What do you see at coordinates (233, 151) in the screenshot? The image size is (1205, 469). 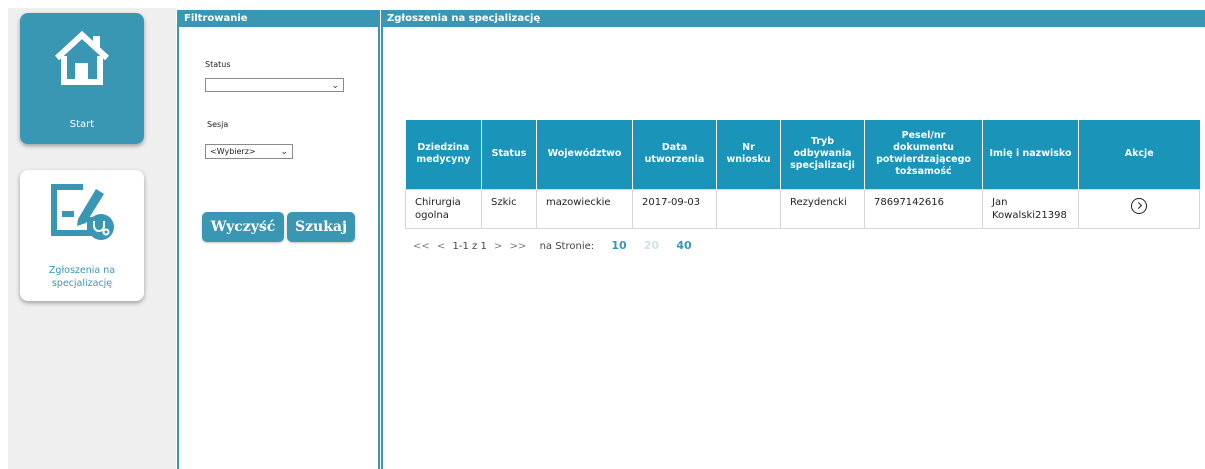 I see `sesja-select-value: <Wybierz>` at bounding box center [233, 151].